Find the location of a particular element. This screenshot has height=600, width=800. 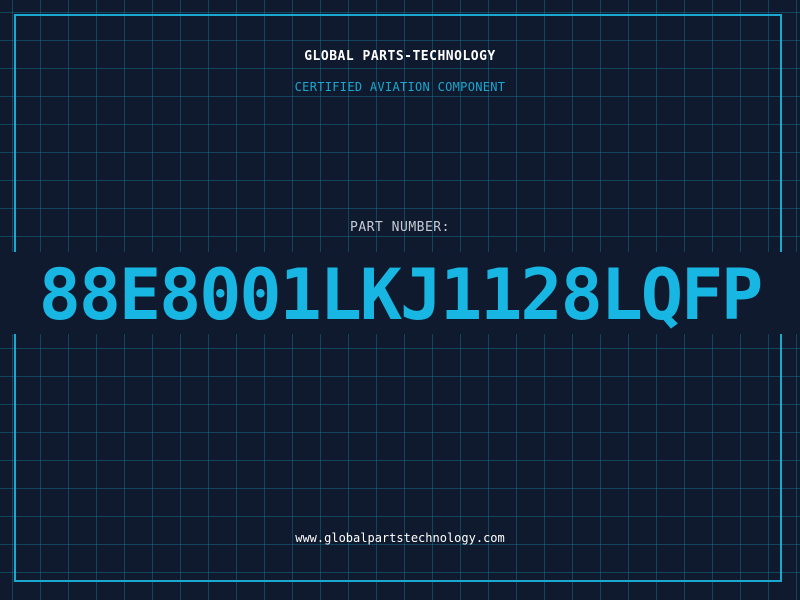

part-number-value: 88E8001LKJ1128LQFP is located at coordinates (401, 294).